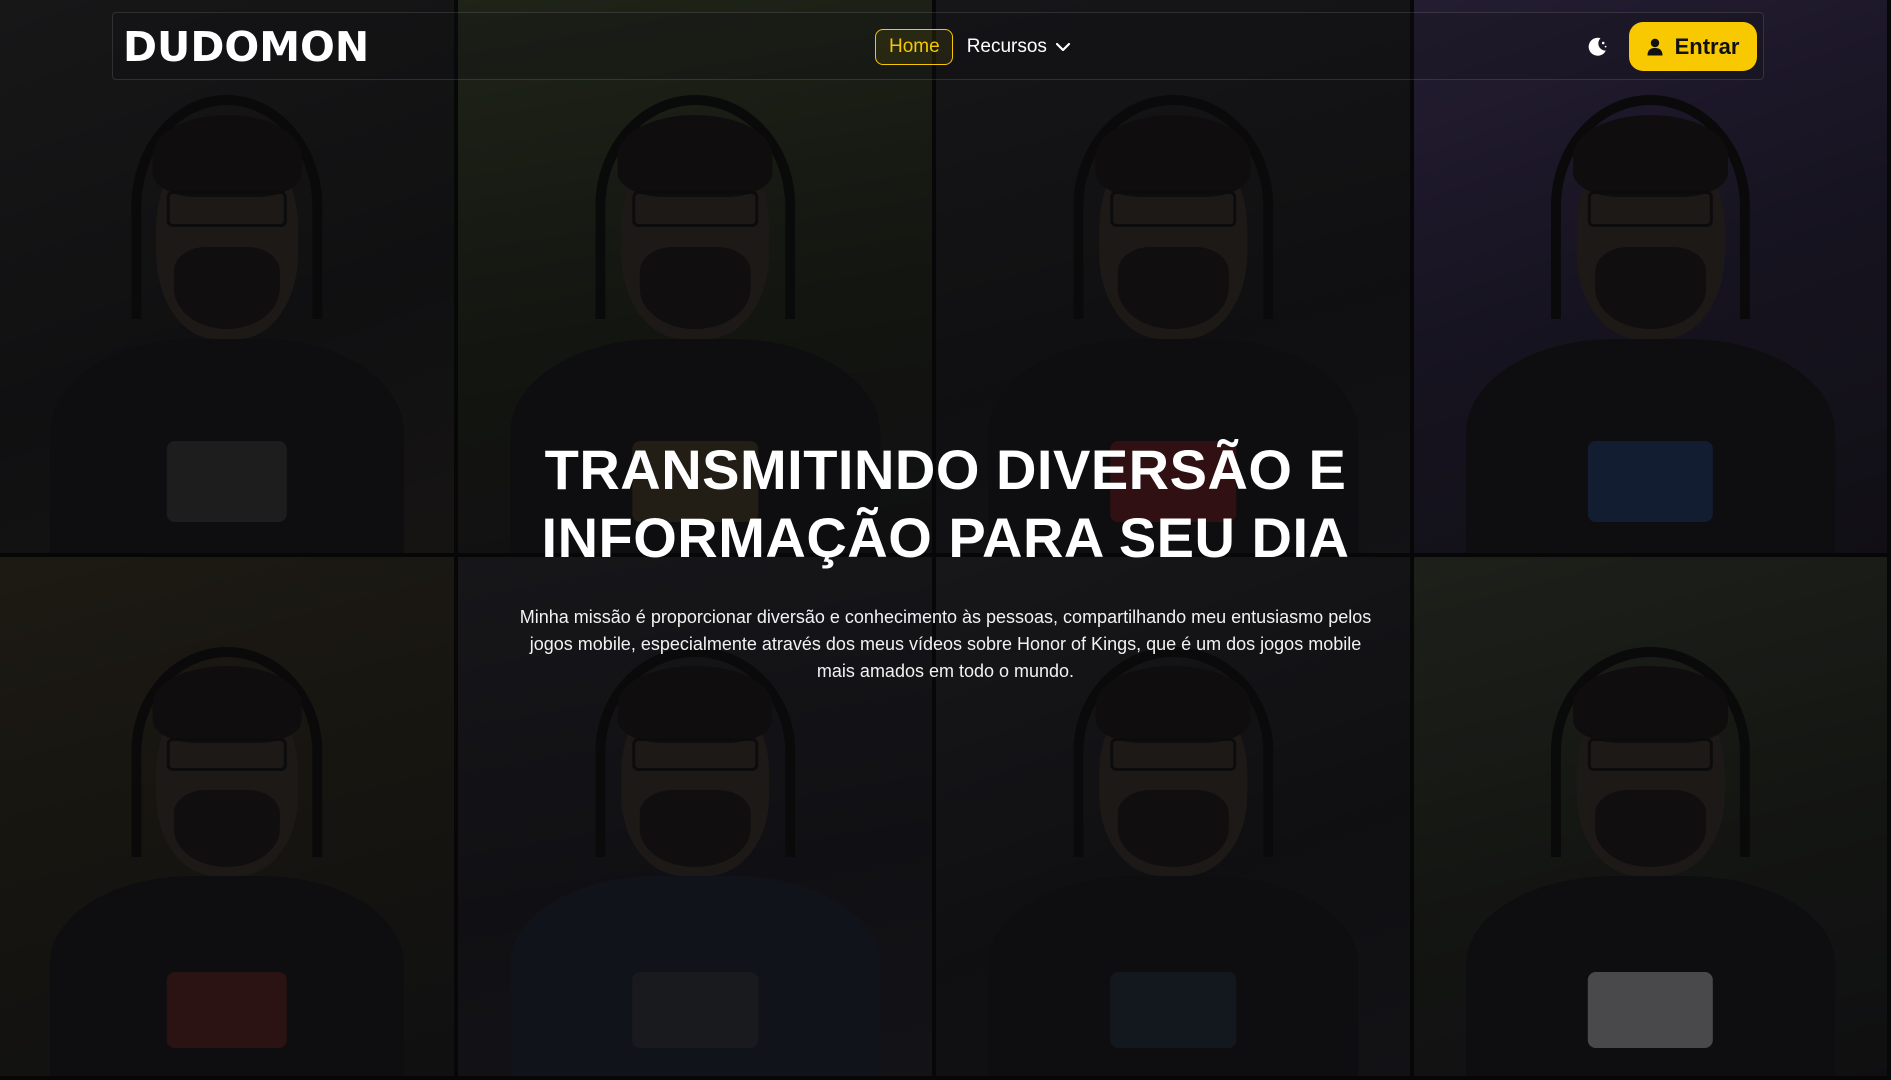 The height and width of the screenshot is (1080, 1891). What do you see at coordinates (945, 469) in the screenshot?
I see `hero-headline-line-1: TRANSMITINDO DIVERSÃO E` at bounding box center [945, 469].